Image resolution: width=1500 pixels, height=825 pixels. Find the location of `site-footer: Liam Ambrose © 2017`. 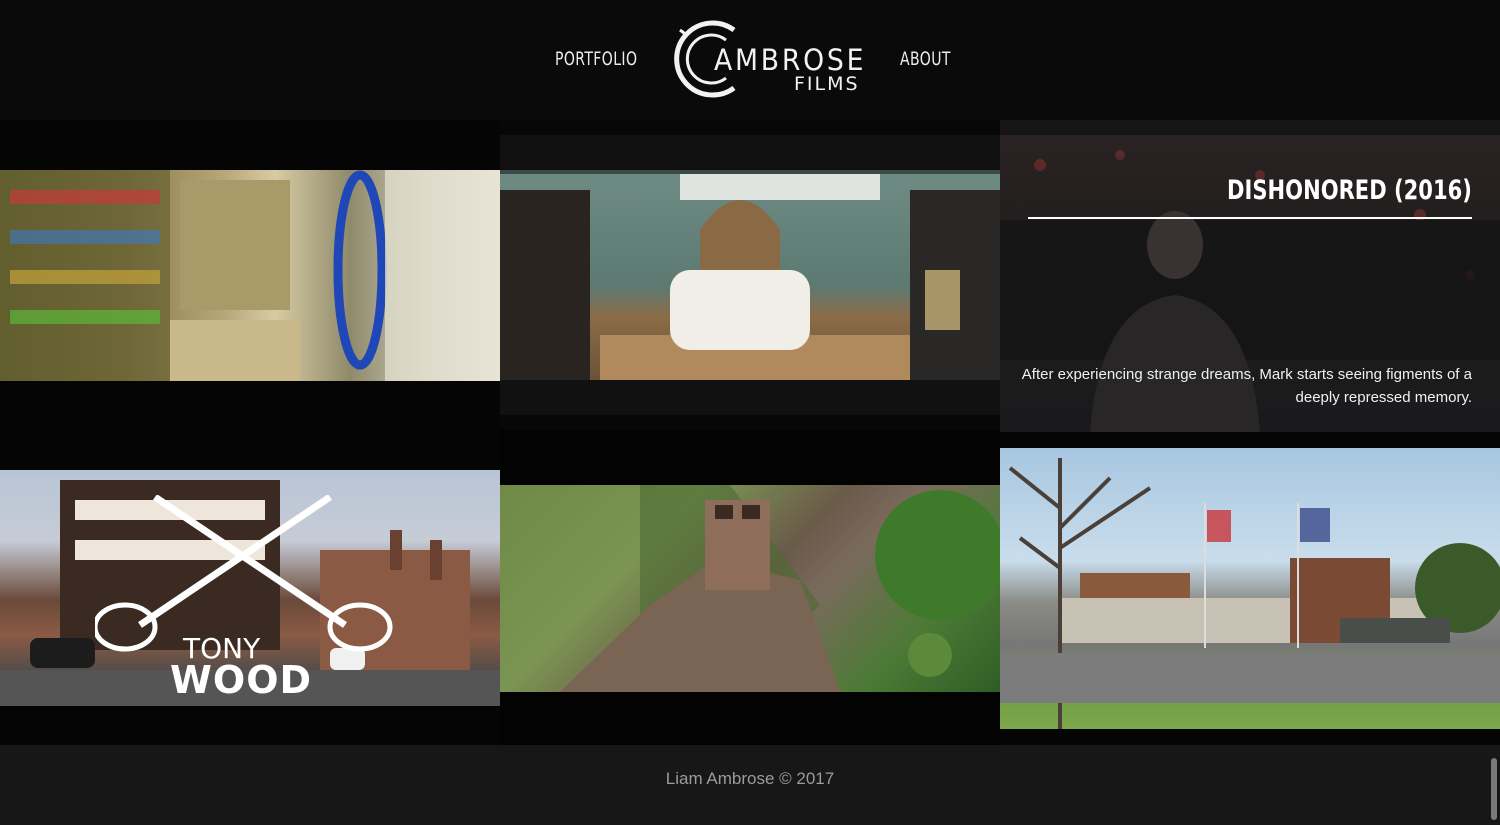

site-footer: Liam Ambrose © 2017 is located at coordinates (750, 785).